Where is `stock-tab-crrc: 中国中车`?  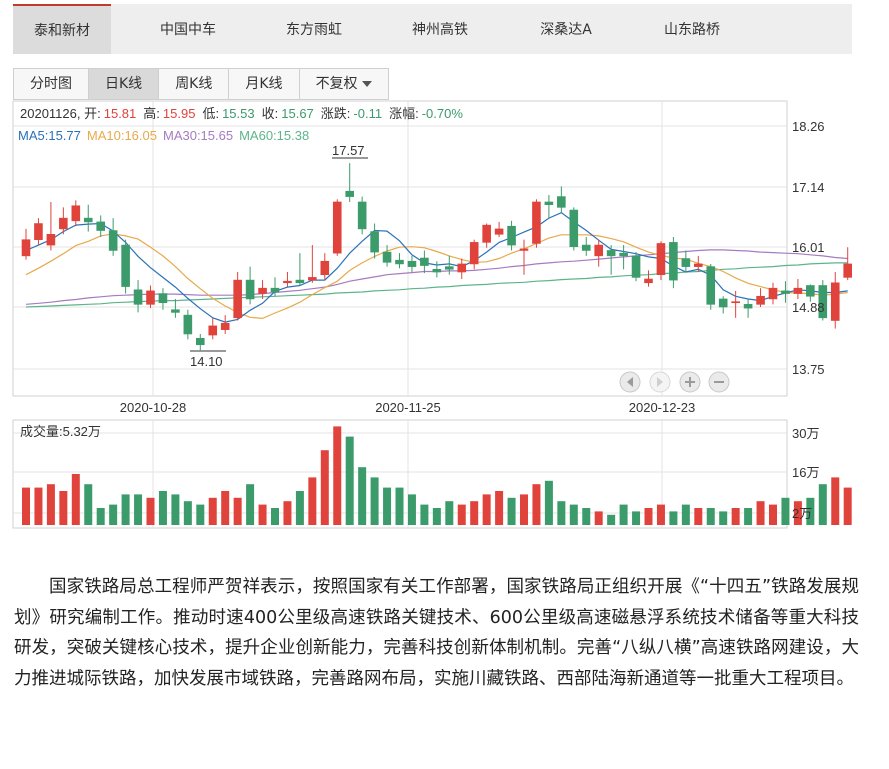
stock-tab-crrc: 中国中车 is located at coordinates (188, 29).